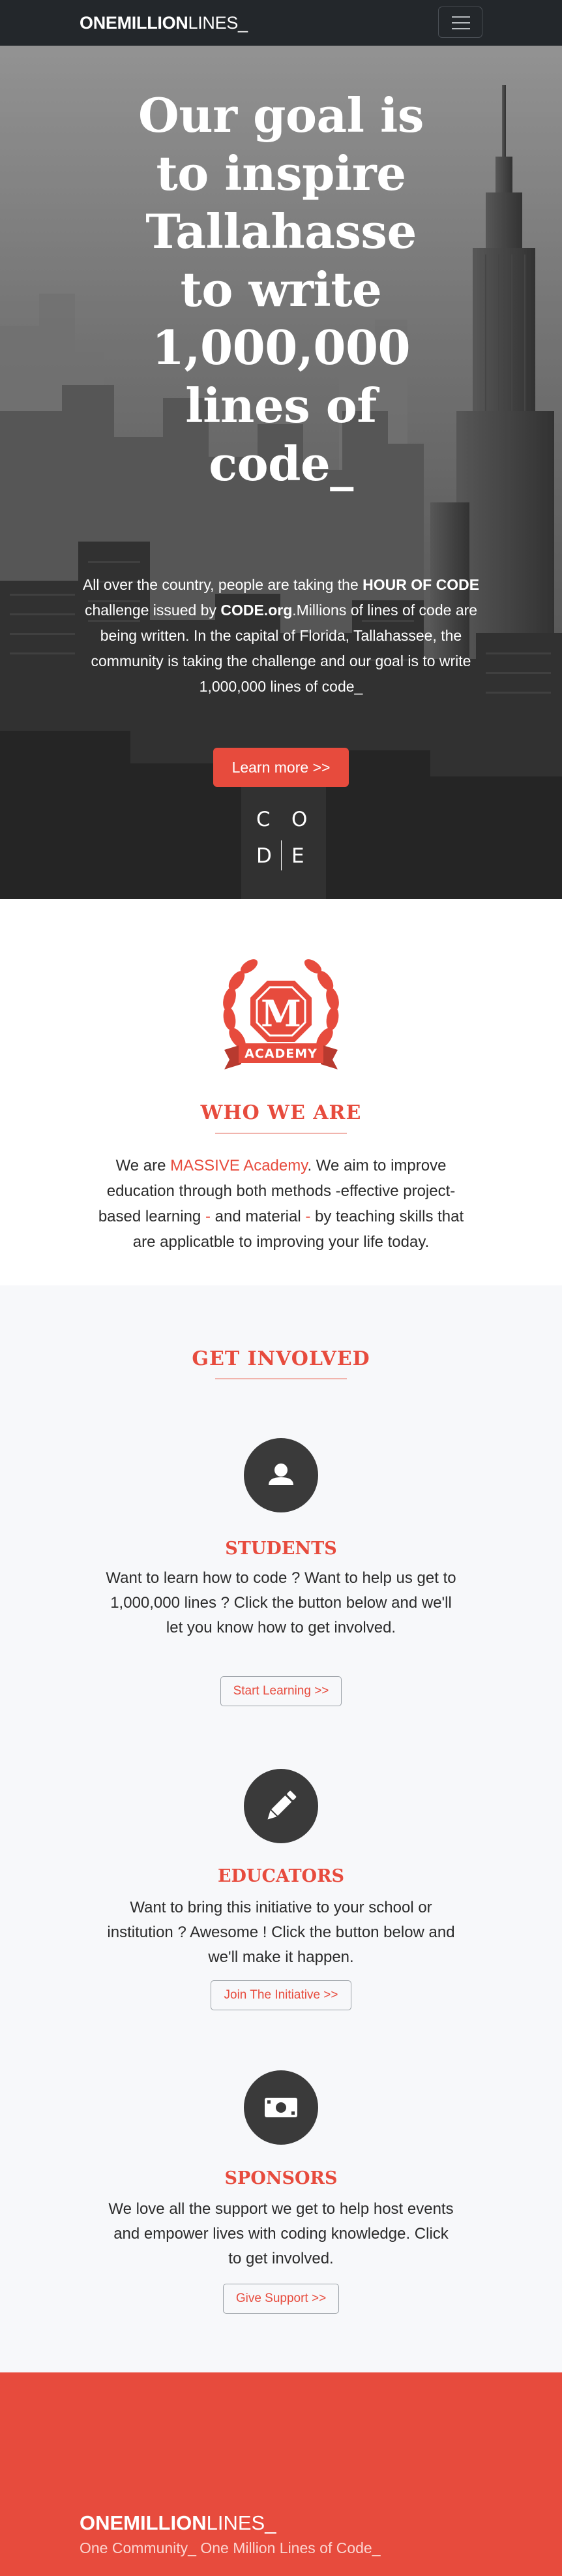  I want to click on badge-letter: M, so click(281, 1014).